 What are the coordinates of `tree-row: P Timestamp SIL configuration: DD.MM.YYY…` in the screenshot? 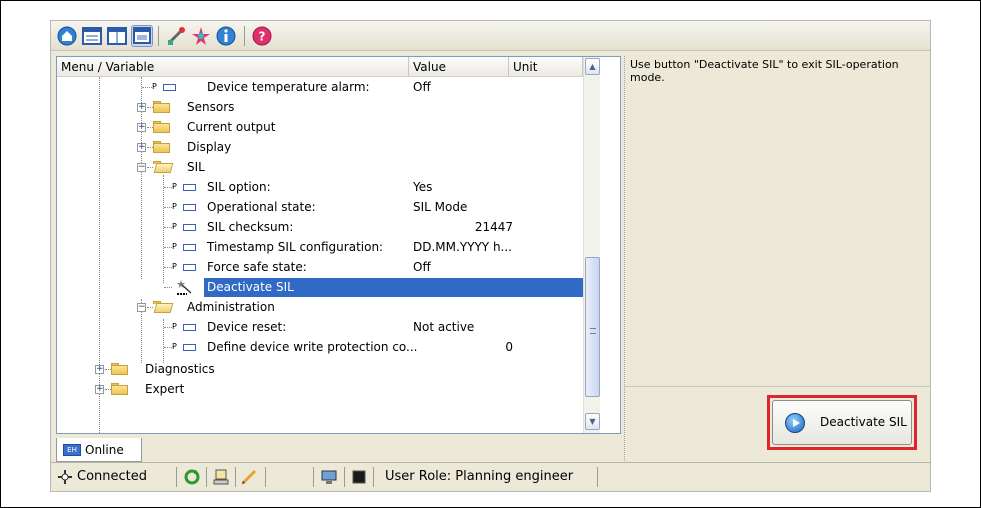 It's located at (320, 247).